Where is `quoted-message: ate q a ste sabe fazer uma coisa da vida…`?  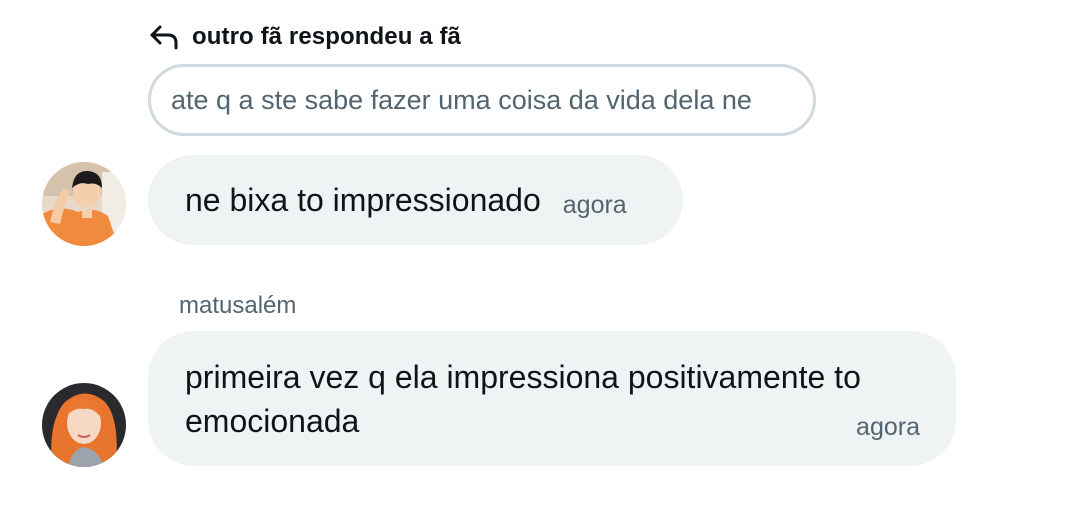
quoted-message: ate q a ste sabe fazer uma coisa da vida… is located at coordinates (482, 100).